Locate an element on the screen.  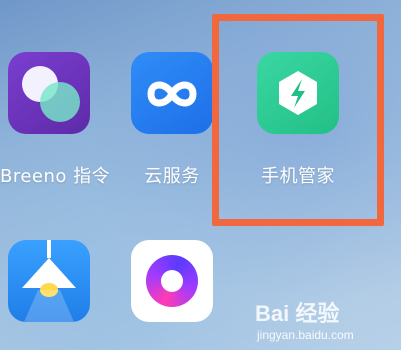
cloud-service-app-icon is located at coordinates (172, 93).